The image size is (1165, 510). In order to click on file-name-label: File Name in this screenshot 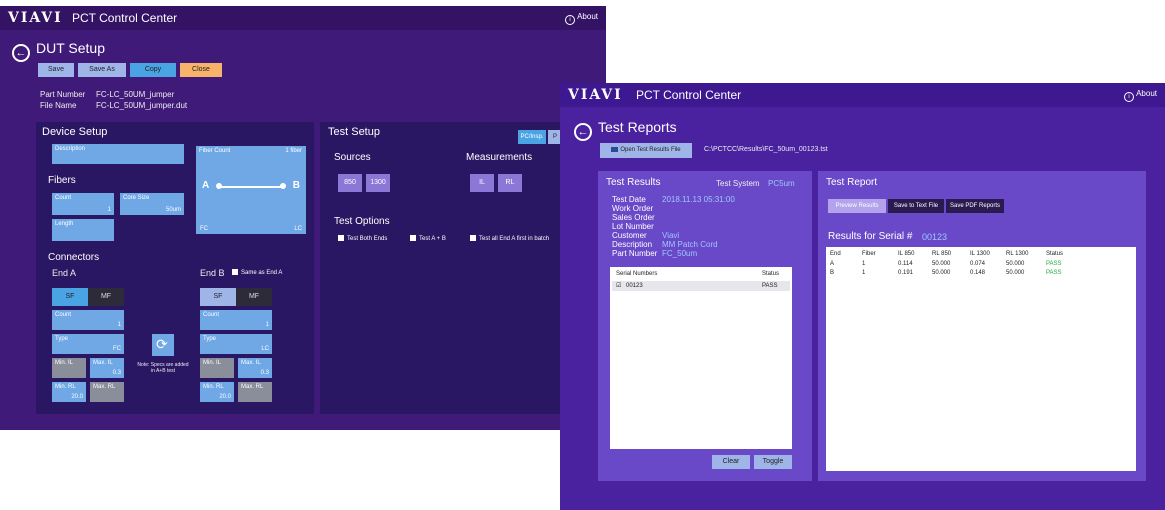, I will do `click(58, 105)`.